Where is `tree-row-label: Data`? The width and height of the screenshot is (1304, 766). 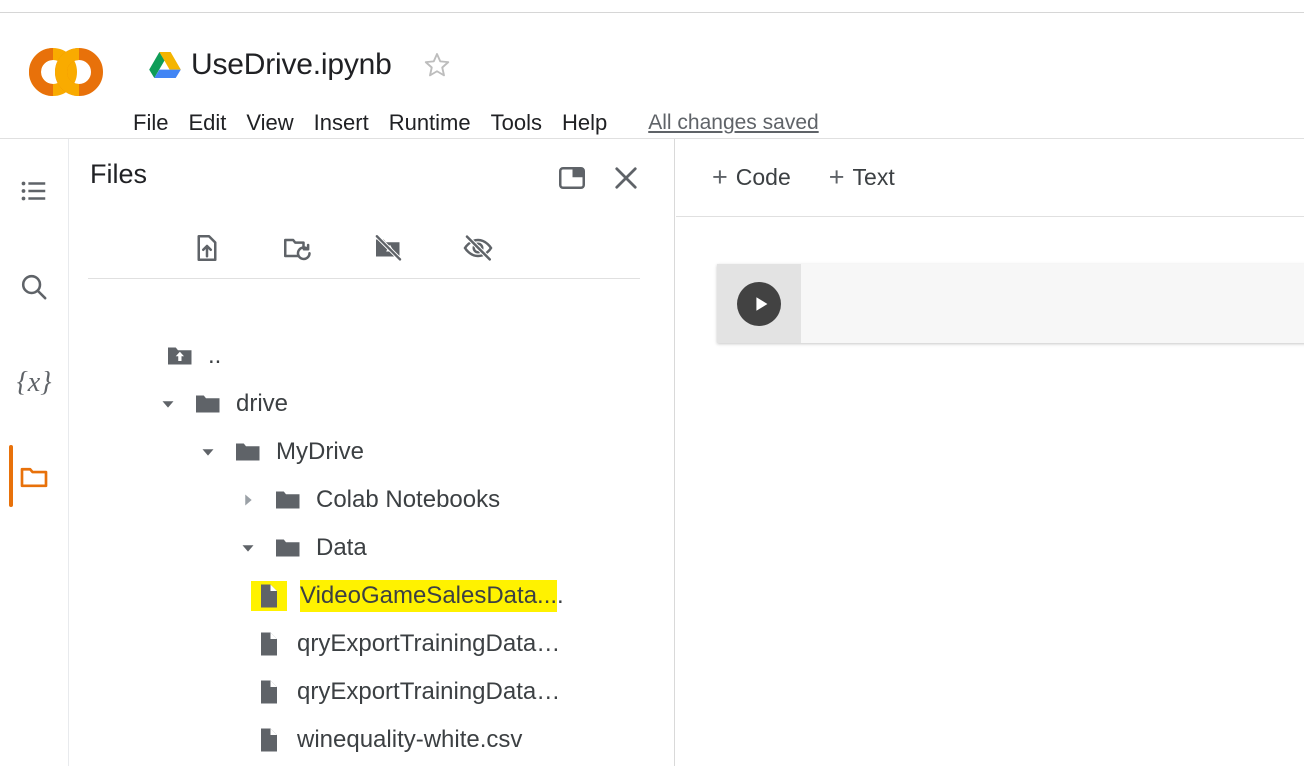 tree-row-label: Data is located at coordinates (341, 547).